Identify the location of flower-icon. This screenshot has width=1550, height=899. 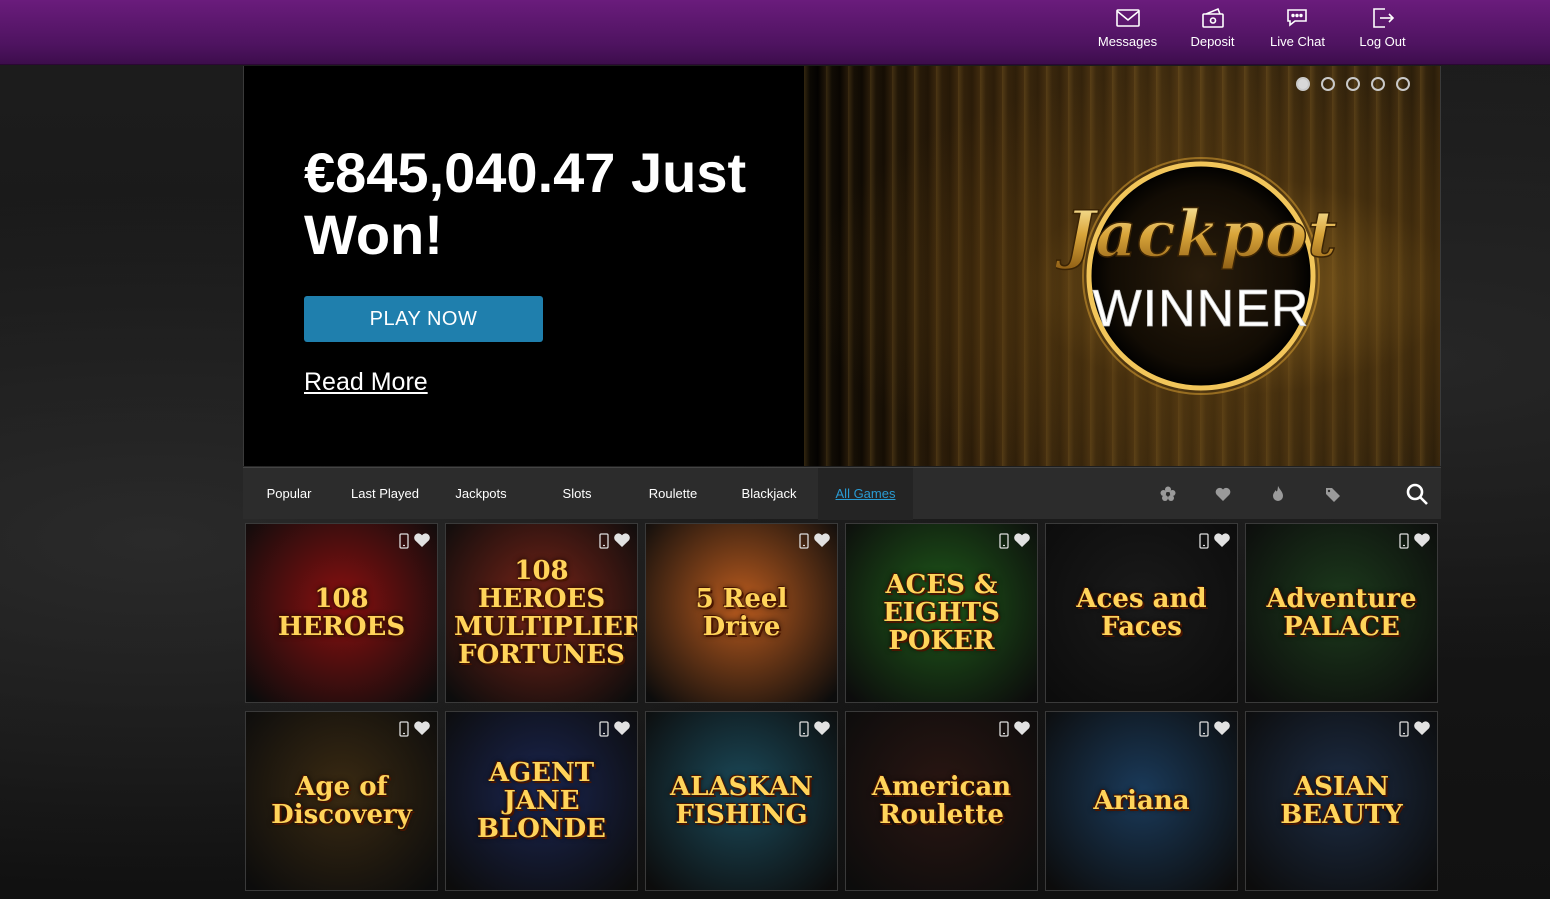
(1168, 494).